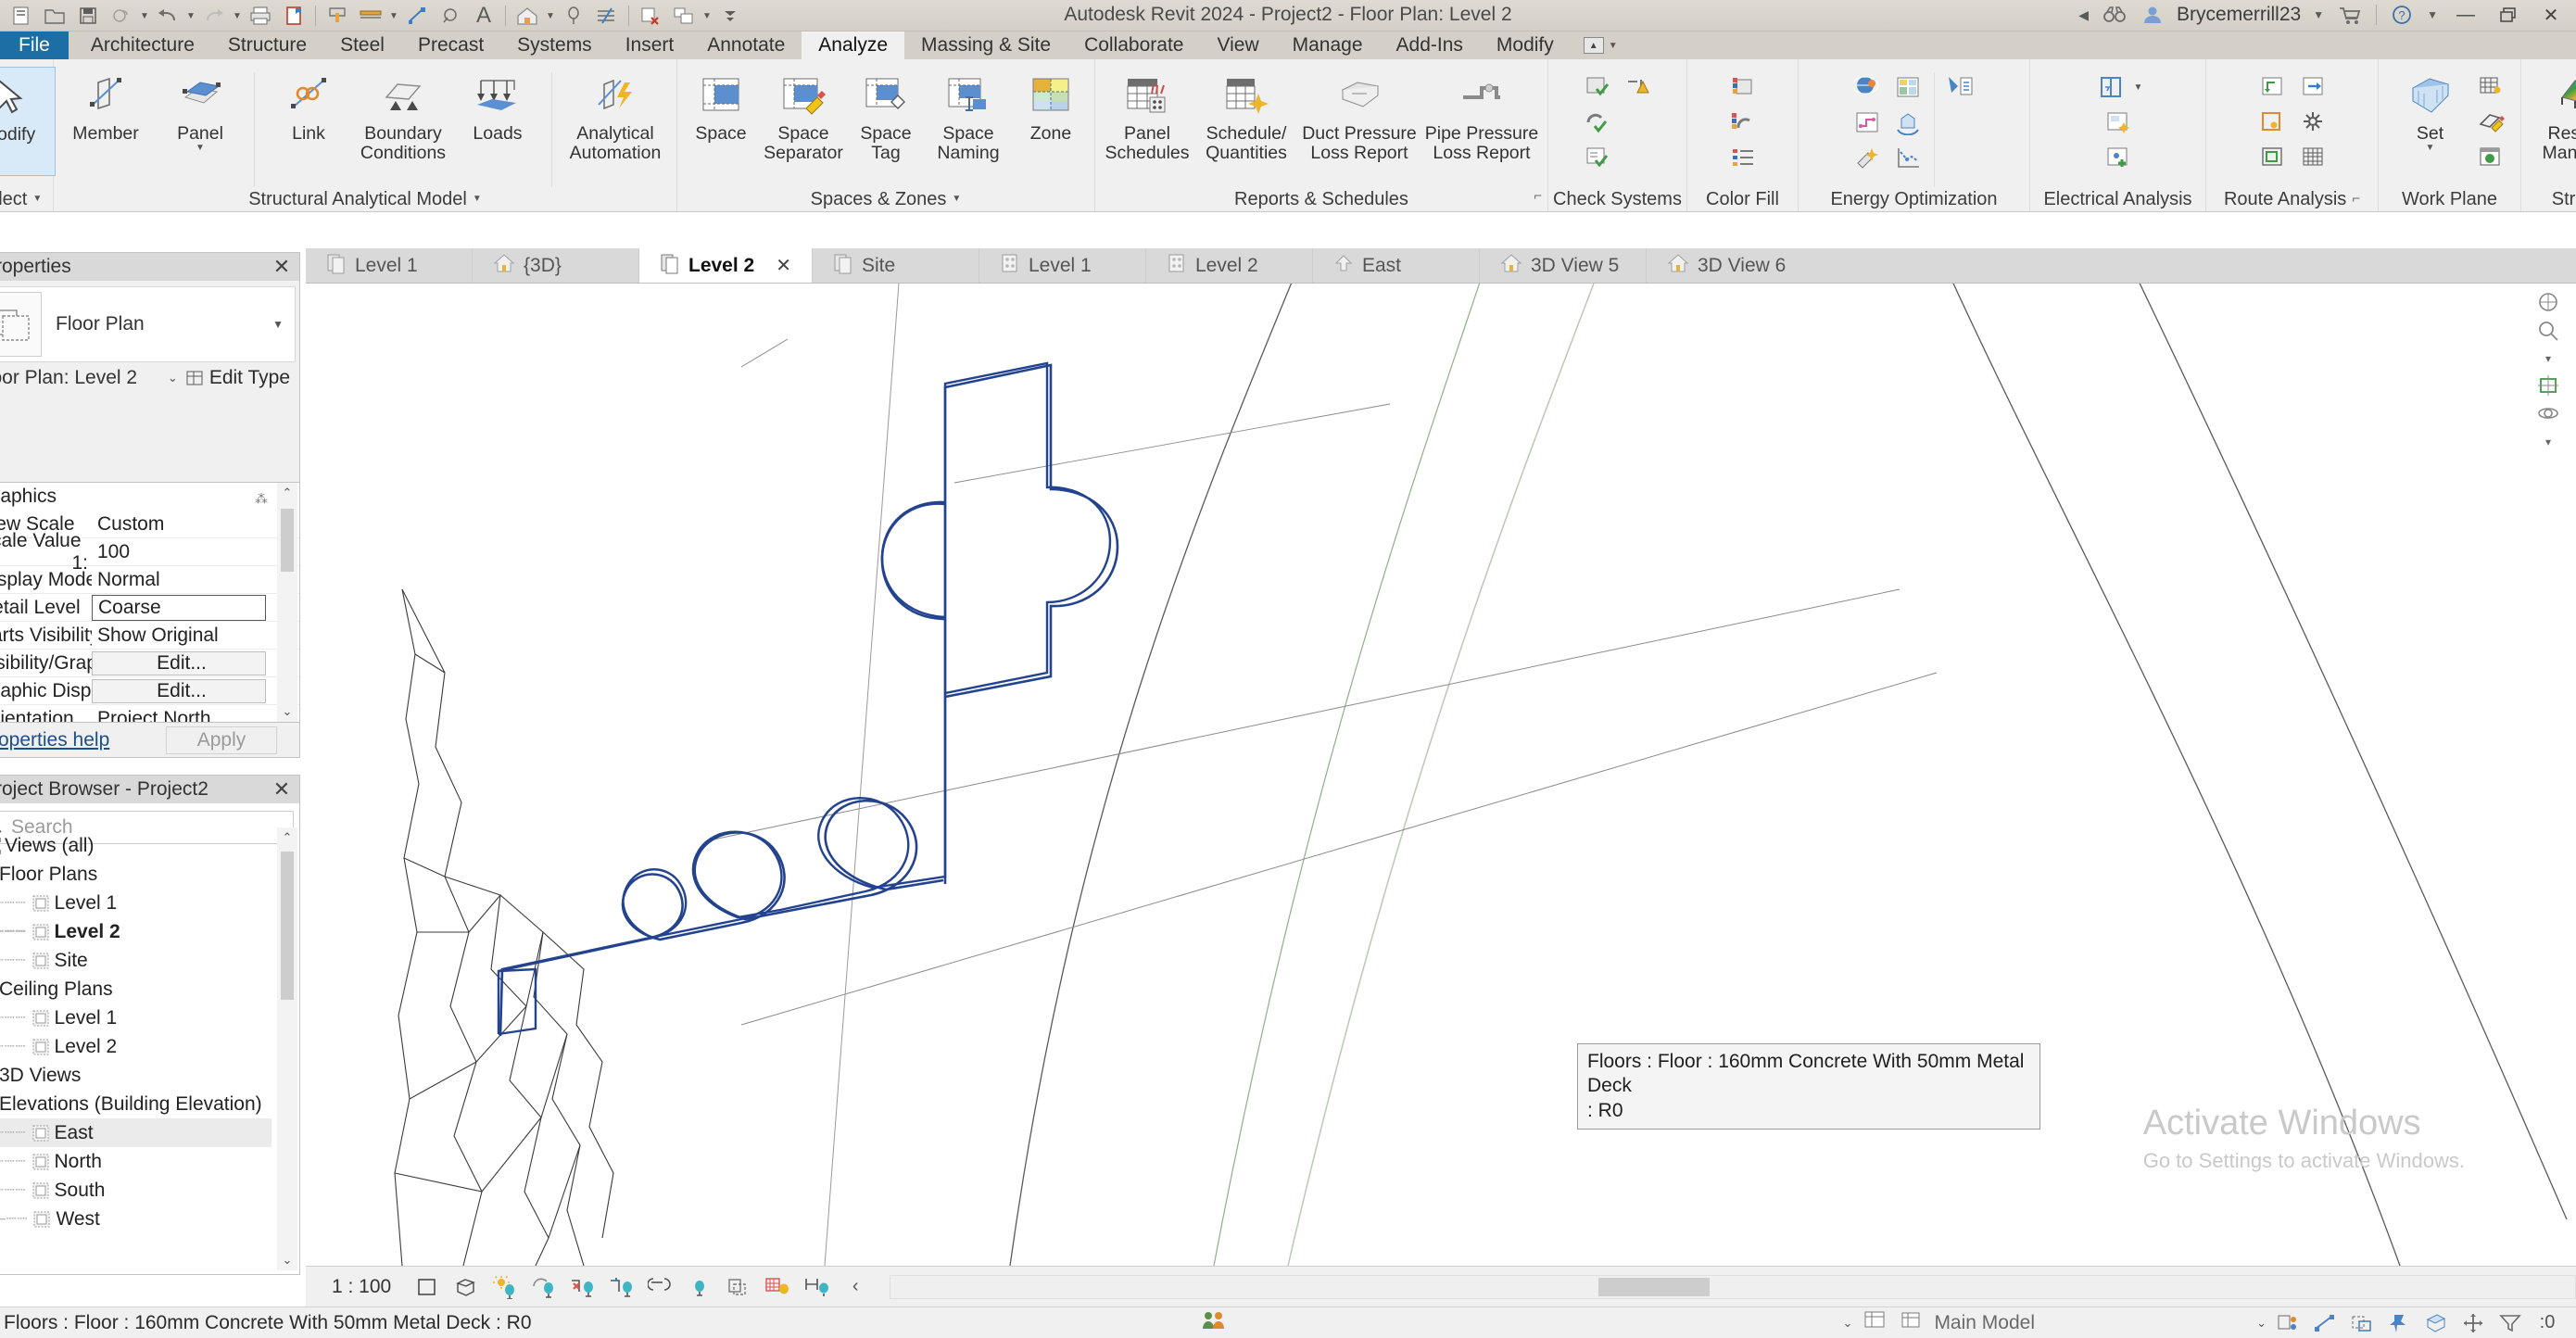  Describe the element at coordinates (2473, 1323) in the screenshot. I see `drag-elements-icon` at that location.